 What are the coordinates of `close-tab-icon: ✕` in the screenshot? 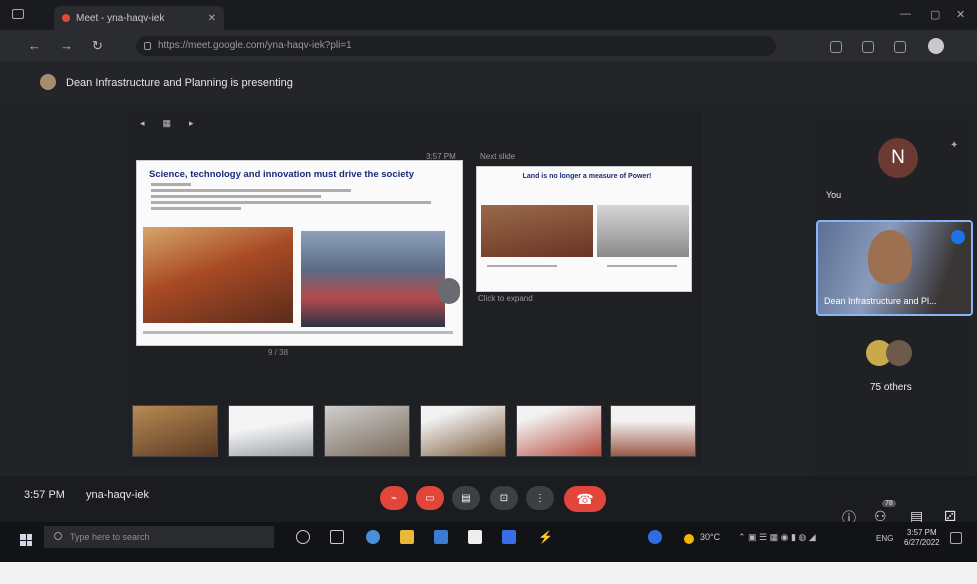 It's located at (212, 18).